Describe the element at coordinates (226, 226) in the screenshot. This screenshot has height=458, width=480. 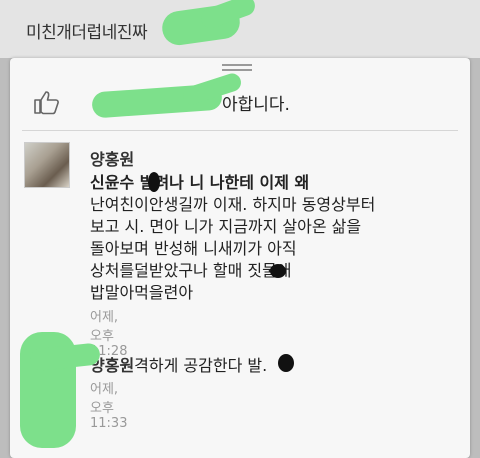
I see `comment-line: 보고 시. 면아 니가 지금까지 살아온 삶을` at that location.